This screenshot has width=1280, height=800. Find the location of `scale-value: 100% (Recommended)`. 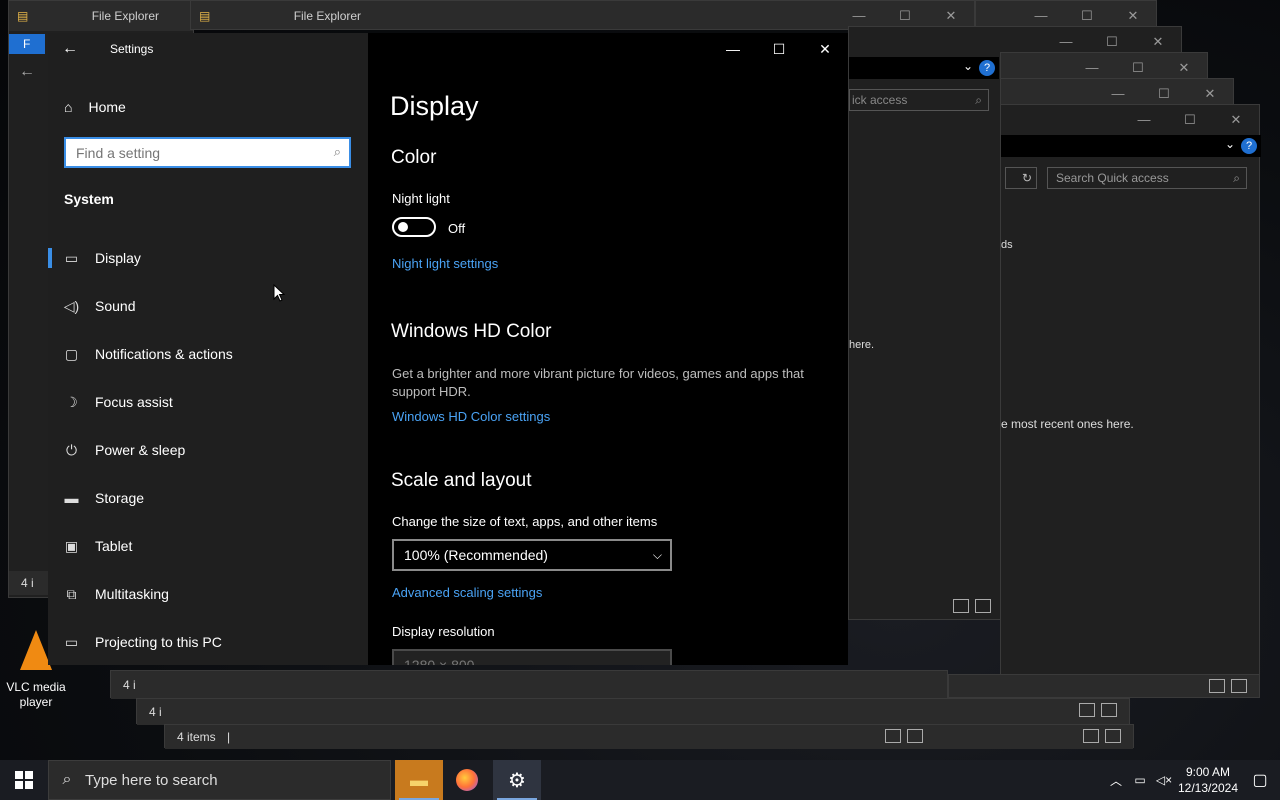

scale-value: 100% (Recommended) is located at coordinates (476, 555).